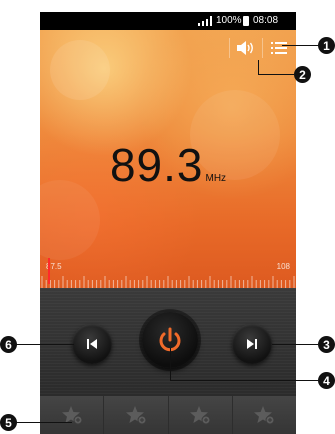 Image resolution: width=335 pixels, height=434 pixels. I want to click on callout-4: 4, so click(326, 380).